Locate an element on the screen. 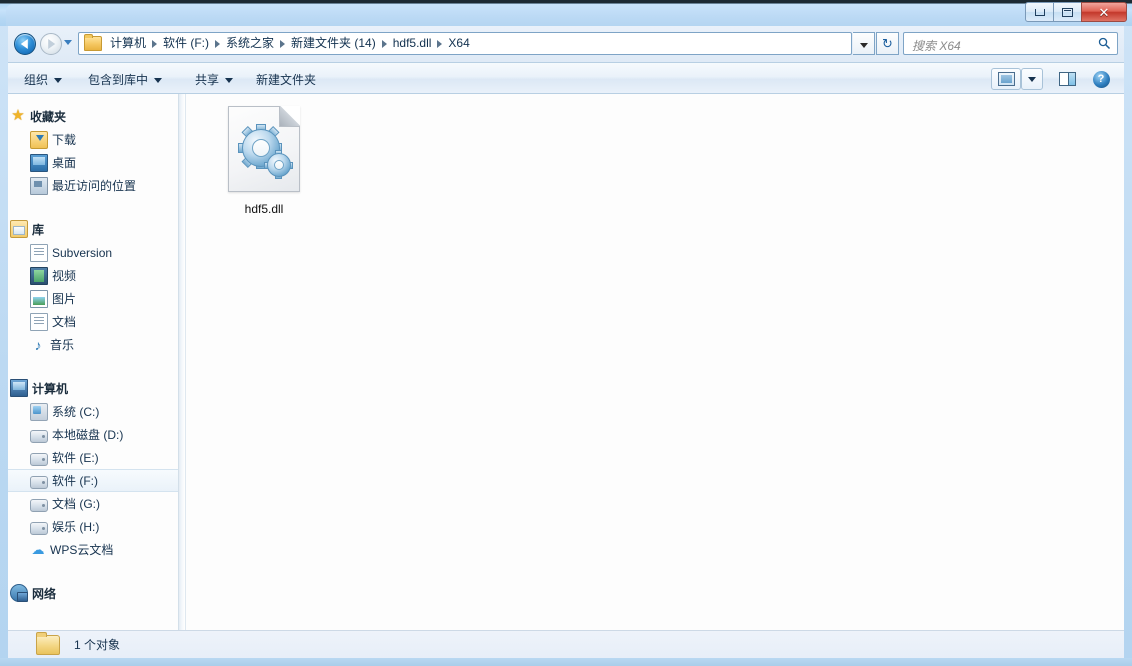  refresh-button: ↻ is located at coordinates (887, 43).